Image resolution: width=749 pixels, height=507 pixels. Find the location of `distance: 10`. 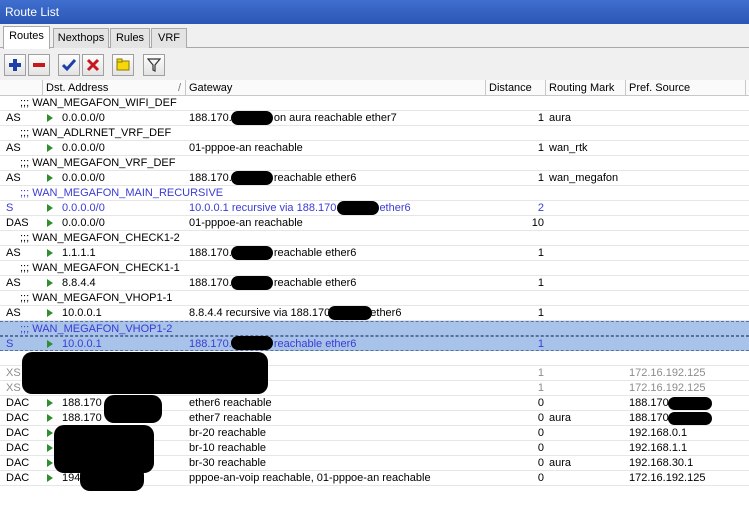

distance: 10 is located at coordinates (537, 223).